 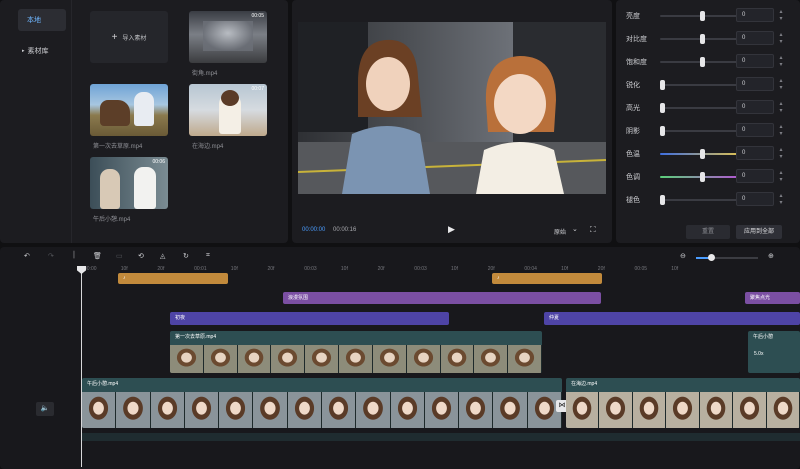 I want to click on speed-badge: 5.0x, so click(x=759, y=354).